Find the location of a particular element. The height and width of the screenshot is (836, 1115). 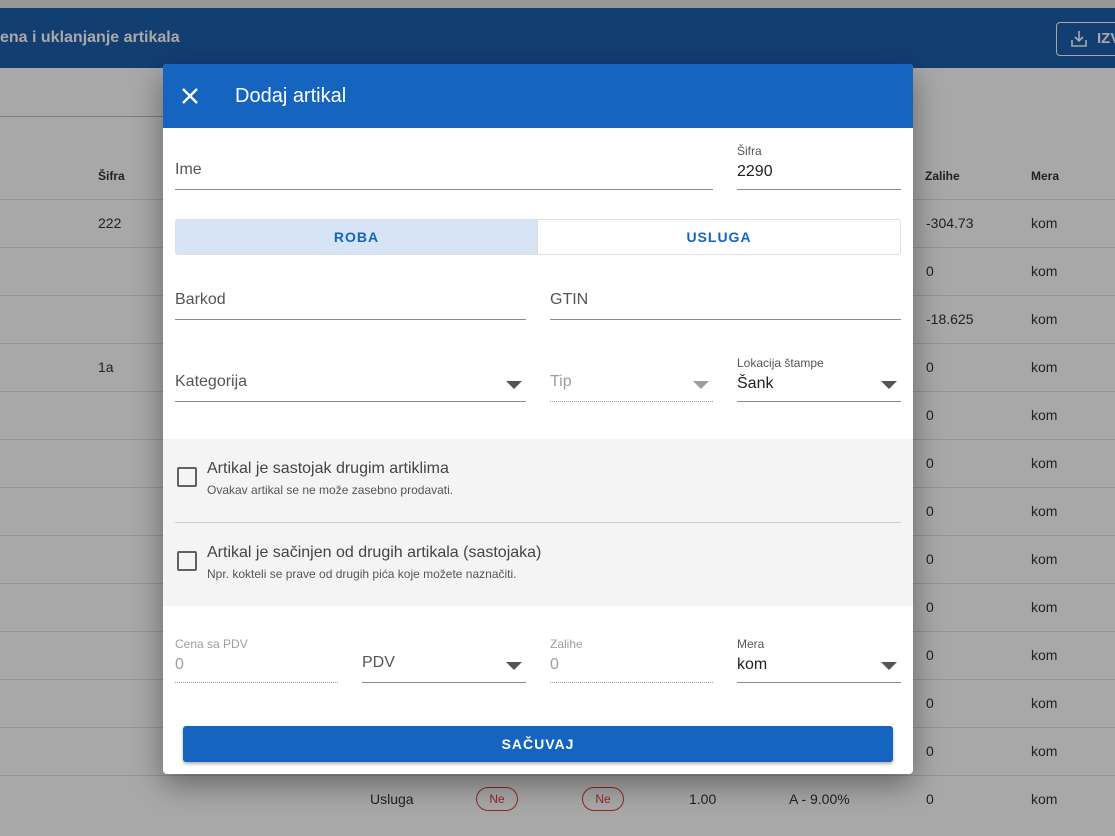

code-field: Šifra 2290 is located at coordinates (819, 169).